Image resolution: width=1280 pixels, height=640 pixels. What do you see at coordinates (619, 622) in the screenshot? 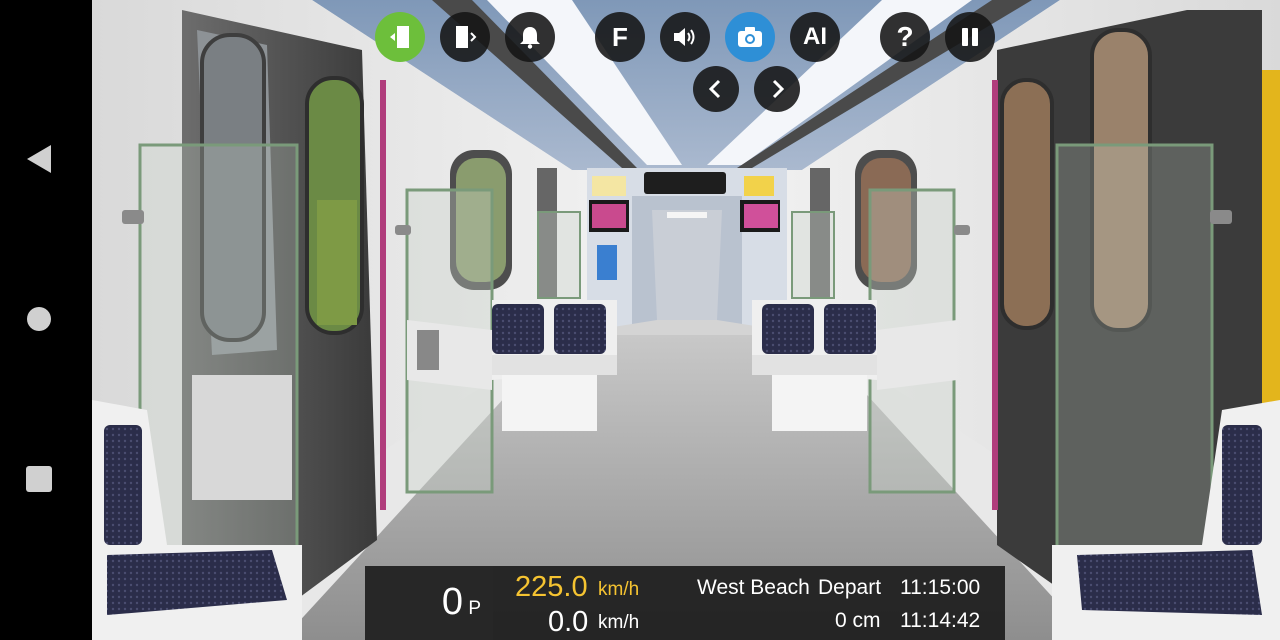
I see `current-speed-unit: km/h` at bounding box center [619, 622].